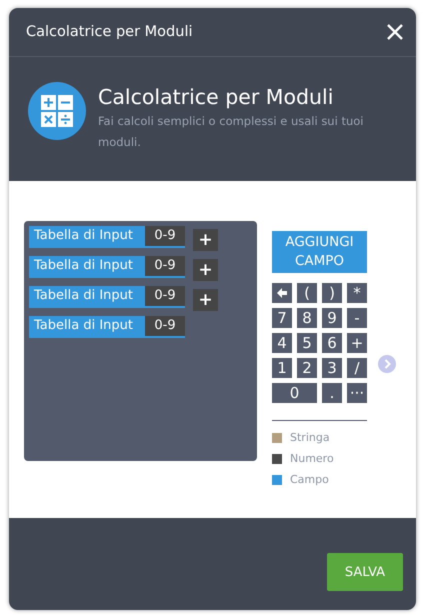 This screenshot has height=615, width=426. Describe the element at coordinates (282, 368) in the screenshot. I see `keypad-key: 1` at that location.